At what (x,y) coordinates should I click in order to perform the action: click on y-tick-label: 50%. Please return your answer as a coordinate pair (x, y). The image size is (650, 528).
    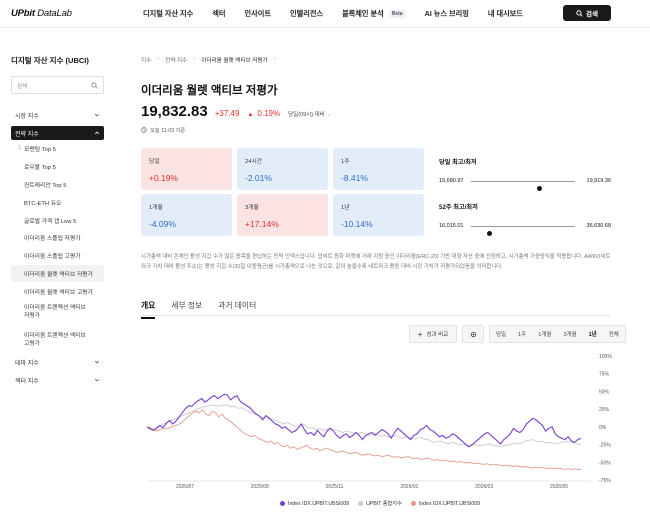
    Looking at the image, I should click on (604, 392).